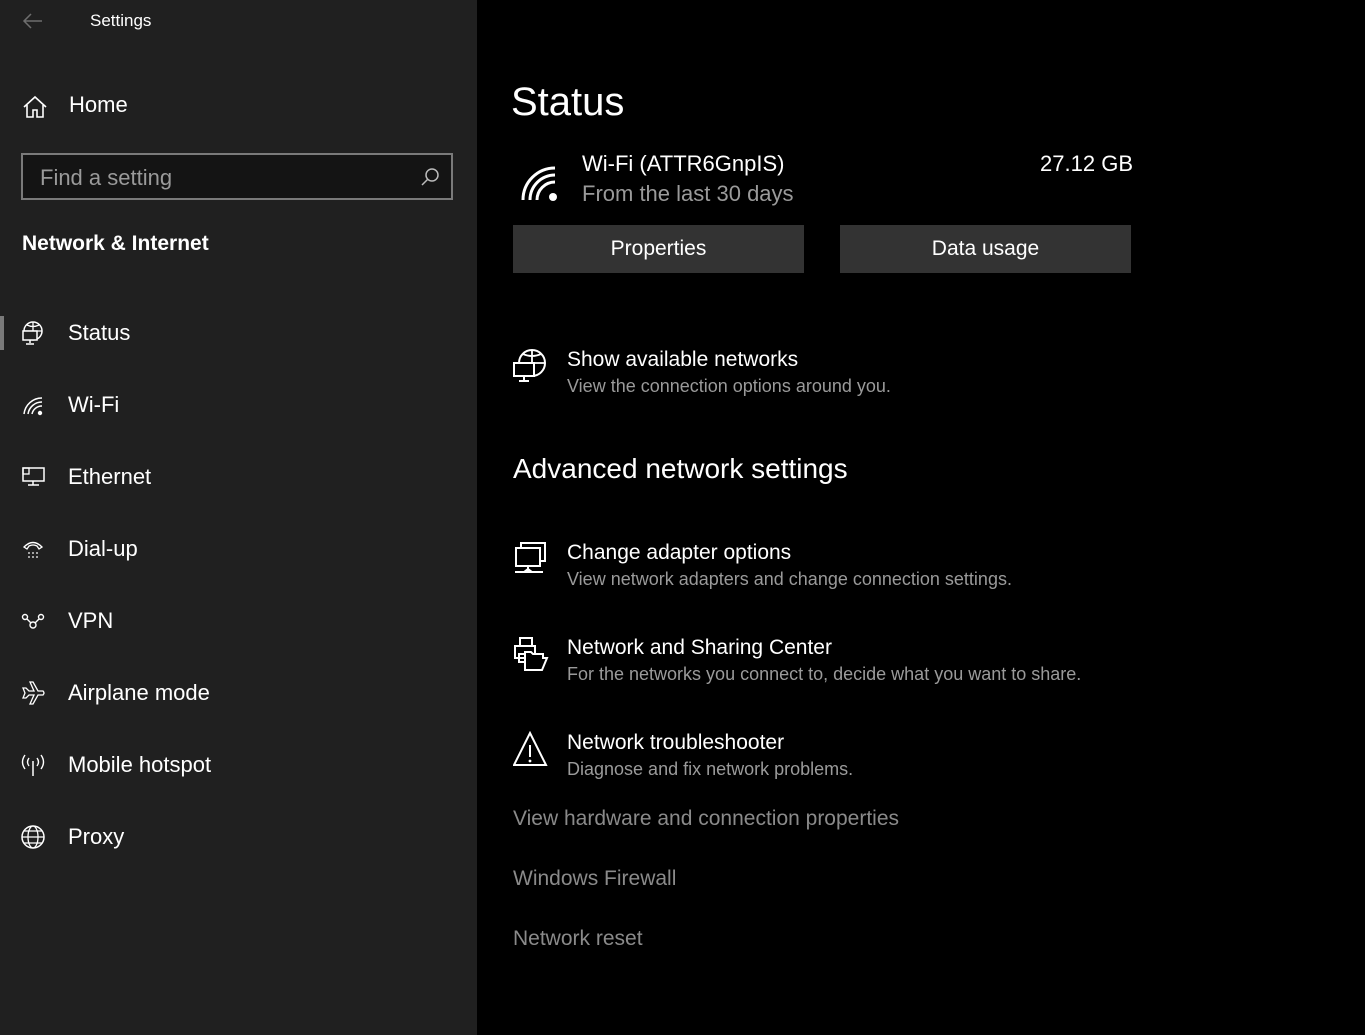 The image size is (1365, 1035). Describe the element at coordinates (578, 939) in the screenshot. I see `network-reset-link: Network reset` at that location.